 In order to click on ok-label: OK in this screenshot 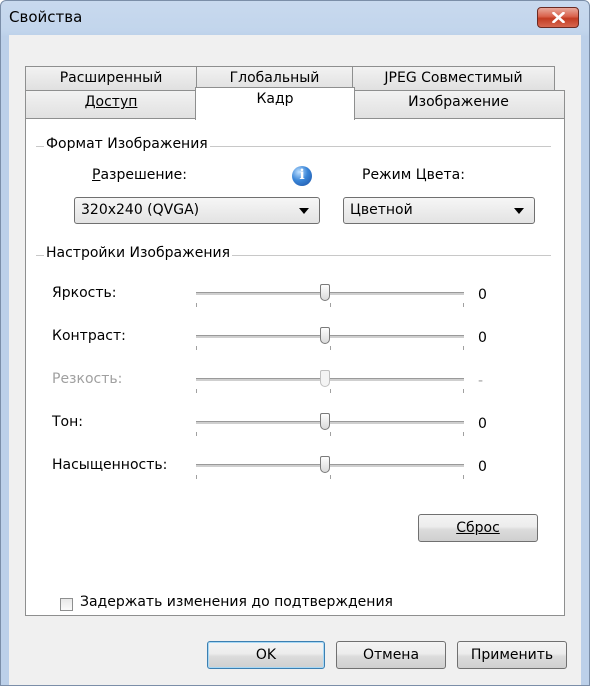, I will do `click(266, 655)`.